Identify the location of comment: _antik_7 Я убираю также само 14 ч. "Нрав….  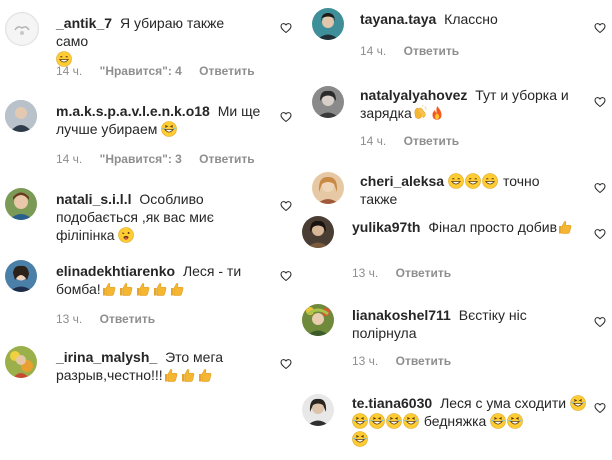
(153, 45).